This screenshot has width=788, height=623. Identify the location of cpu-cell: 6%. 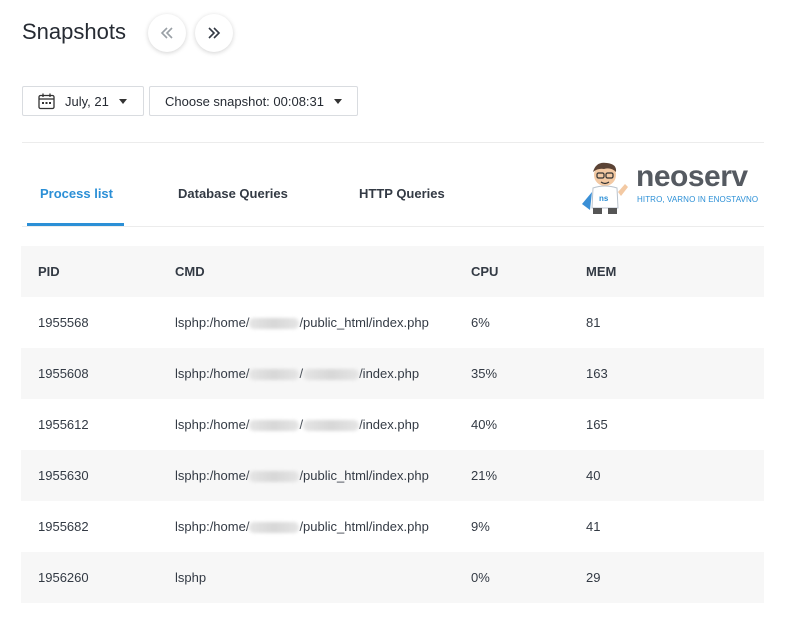
(480, 322).